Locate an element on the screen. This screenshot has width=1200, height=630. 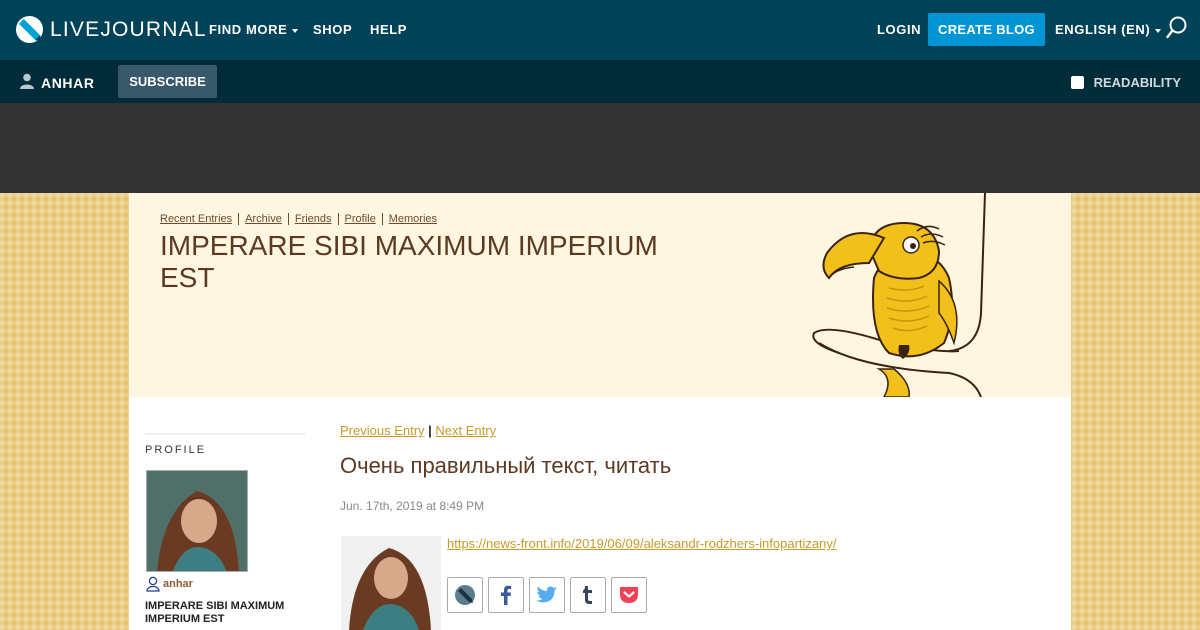
twitter-icon is located at coordinates (546, 594).